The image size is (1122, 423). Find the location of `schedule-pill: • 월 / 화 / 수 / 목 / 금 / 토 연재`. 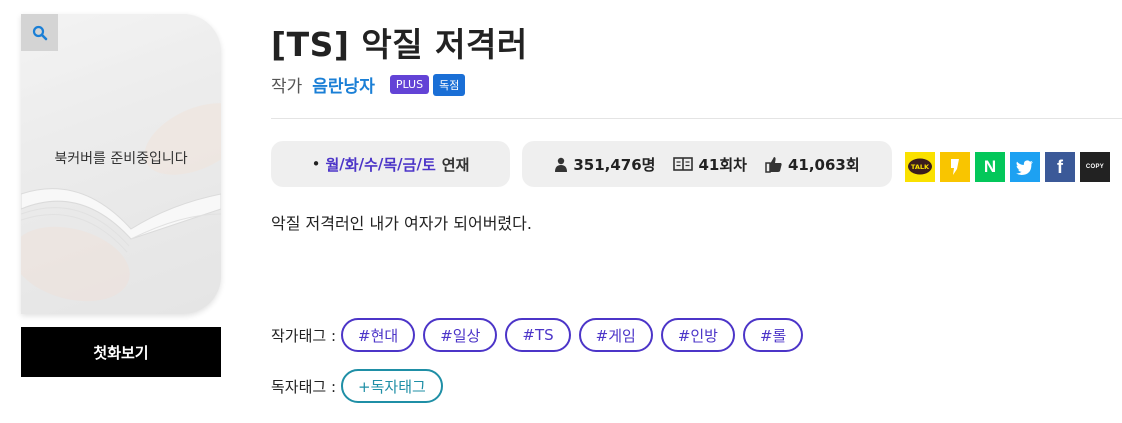

schedule-pill: • 월 / 화 / 수 / 목 / 금 / 토 연재 is located at coordinates (390, 164).